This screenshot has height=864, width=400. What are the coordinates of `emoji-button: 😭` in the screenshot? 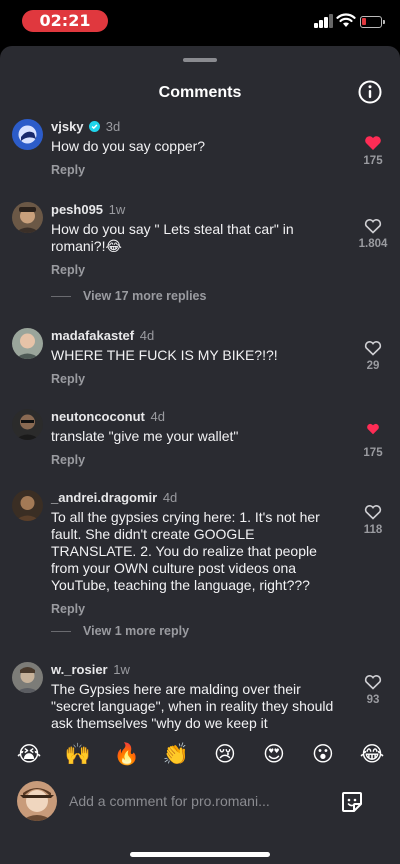 It's located at (29, 754).